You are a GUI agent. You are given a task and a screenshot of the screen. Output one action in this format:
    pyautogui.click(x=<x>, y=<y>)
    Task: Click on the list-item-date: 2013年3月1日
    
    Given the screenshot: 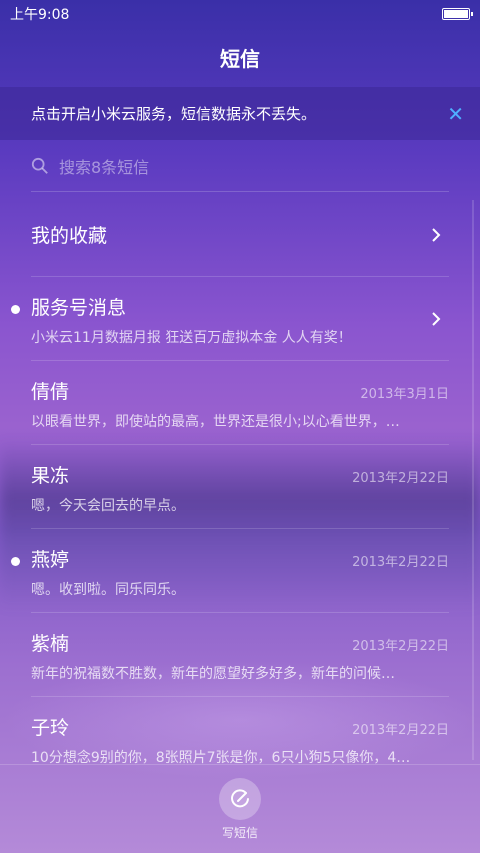 What is the action you would take?
    pyautogui.click(x=404, y=394)
    